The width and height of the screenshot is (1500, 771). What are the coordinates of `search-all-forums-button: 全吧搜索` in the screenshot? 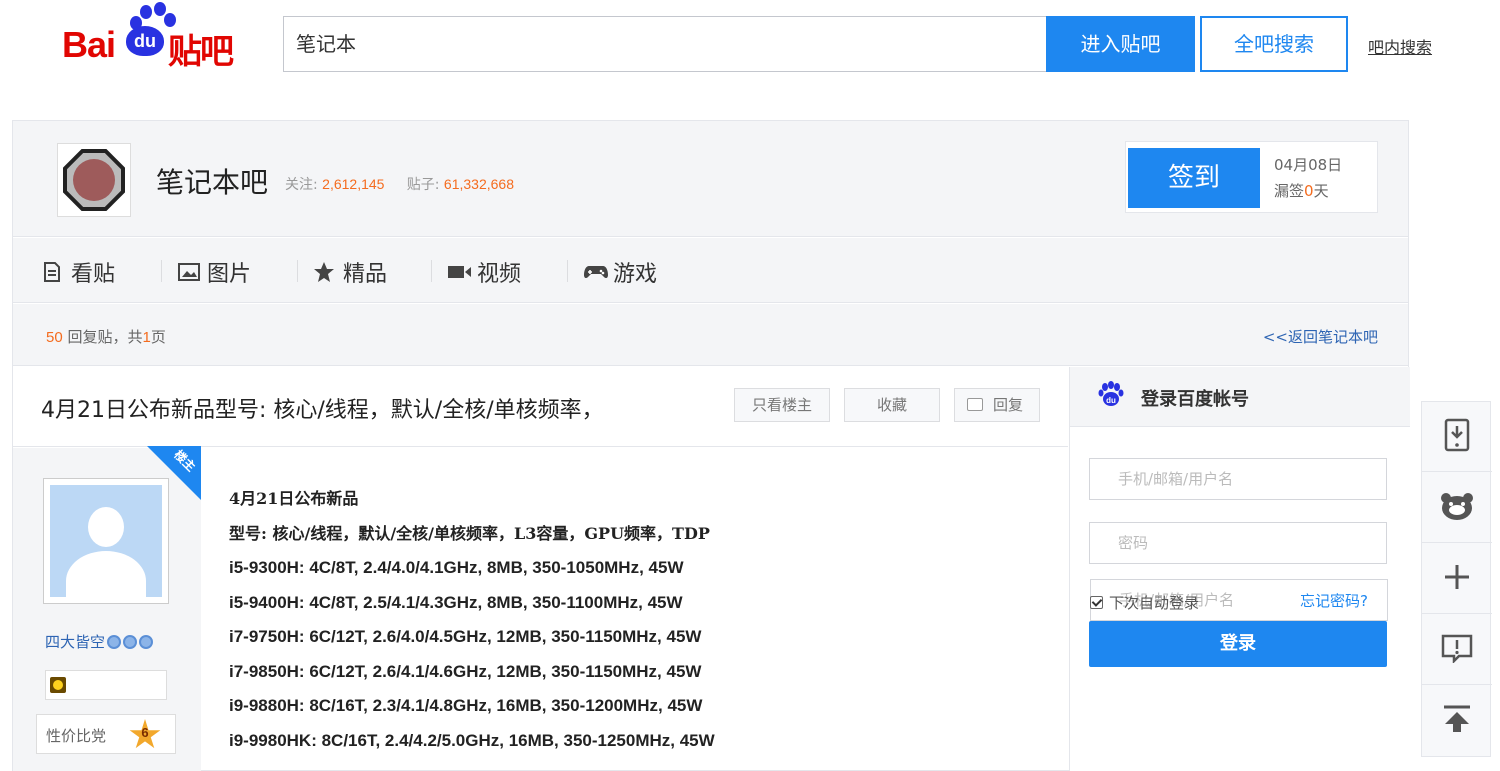 It's located at (1274, 44).